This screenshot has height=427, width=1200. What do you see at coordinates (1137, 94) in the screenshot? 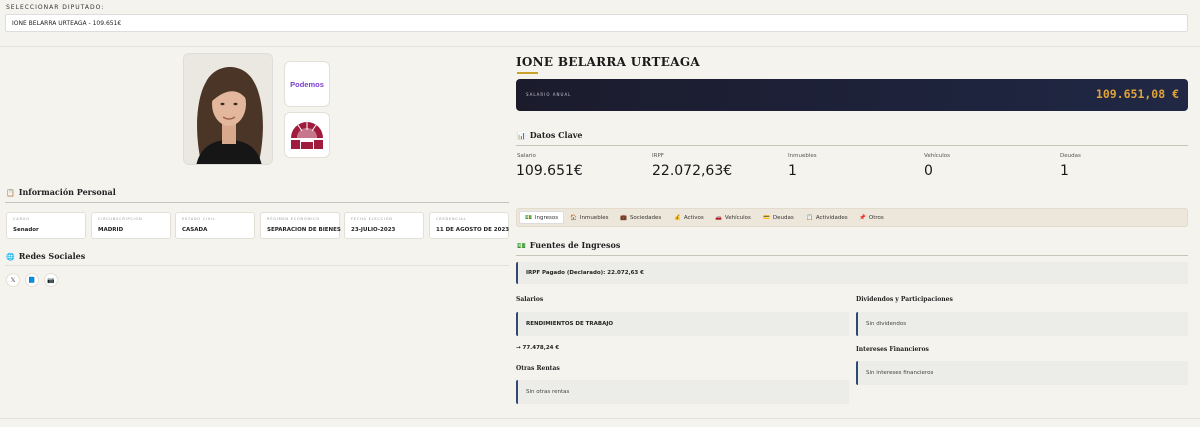
I see `salary-value: 109.651,08 €` at bounding box center [1137, 94].